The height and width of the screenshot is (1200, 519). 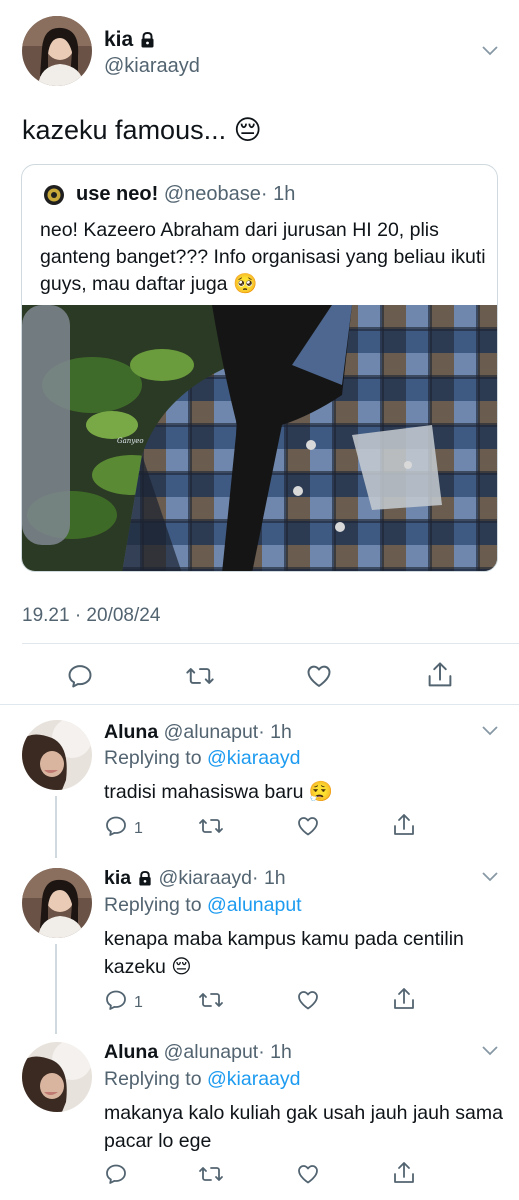 I want to click on quoted-author-row: use neo! @neobase· 1h, so click(x=185, y=194).